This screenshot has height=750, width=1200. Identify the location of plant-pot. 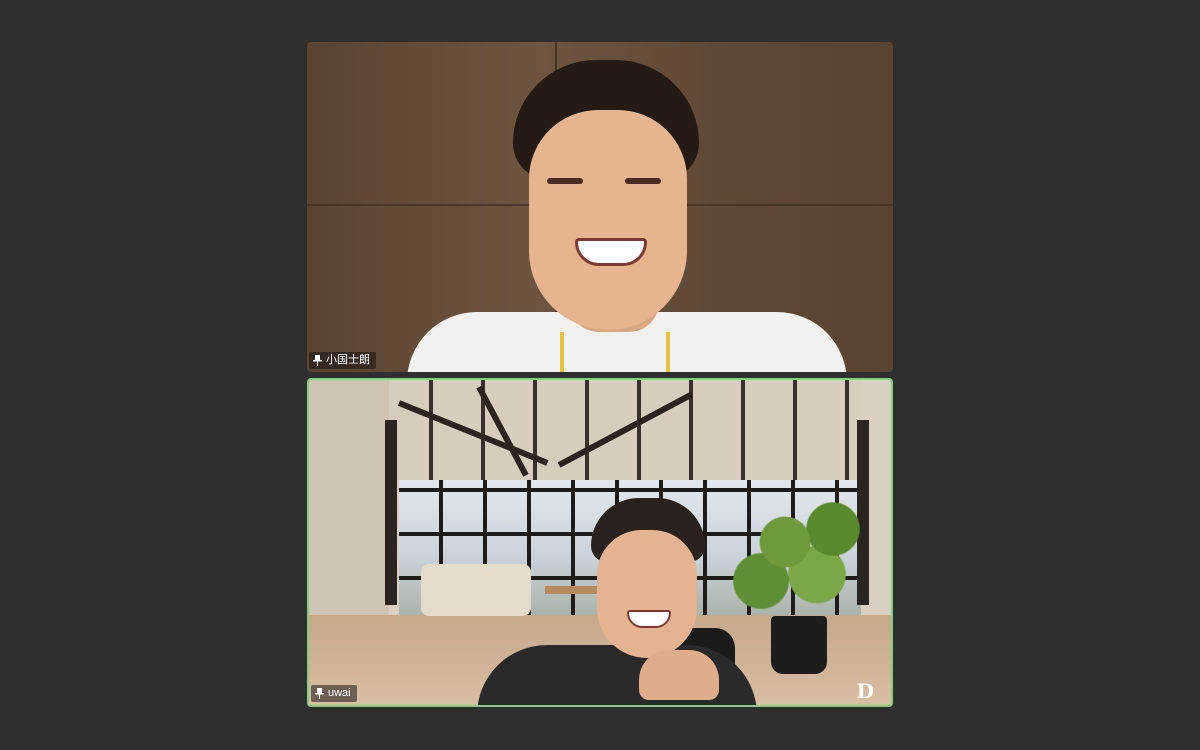
(799, 645).